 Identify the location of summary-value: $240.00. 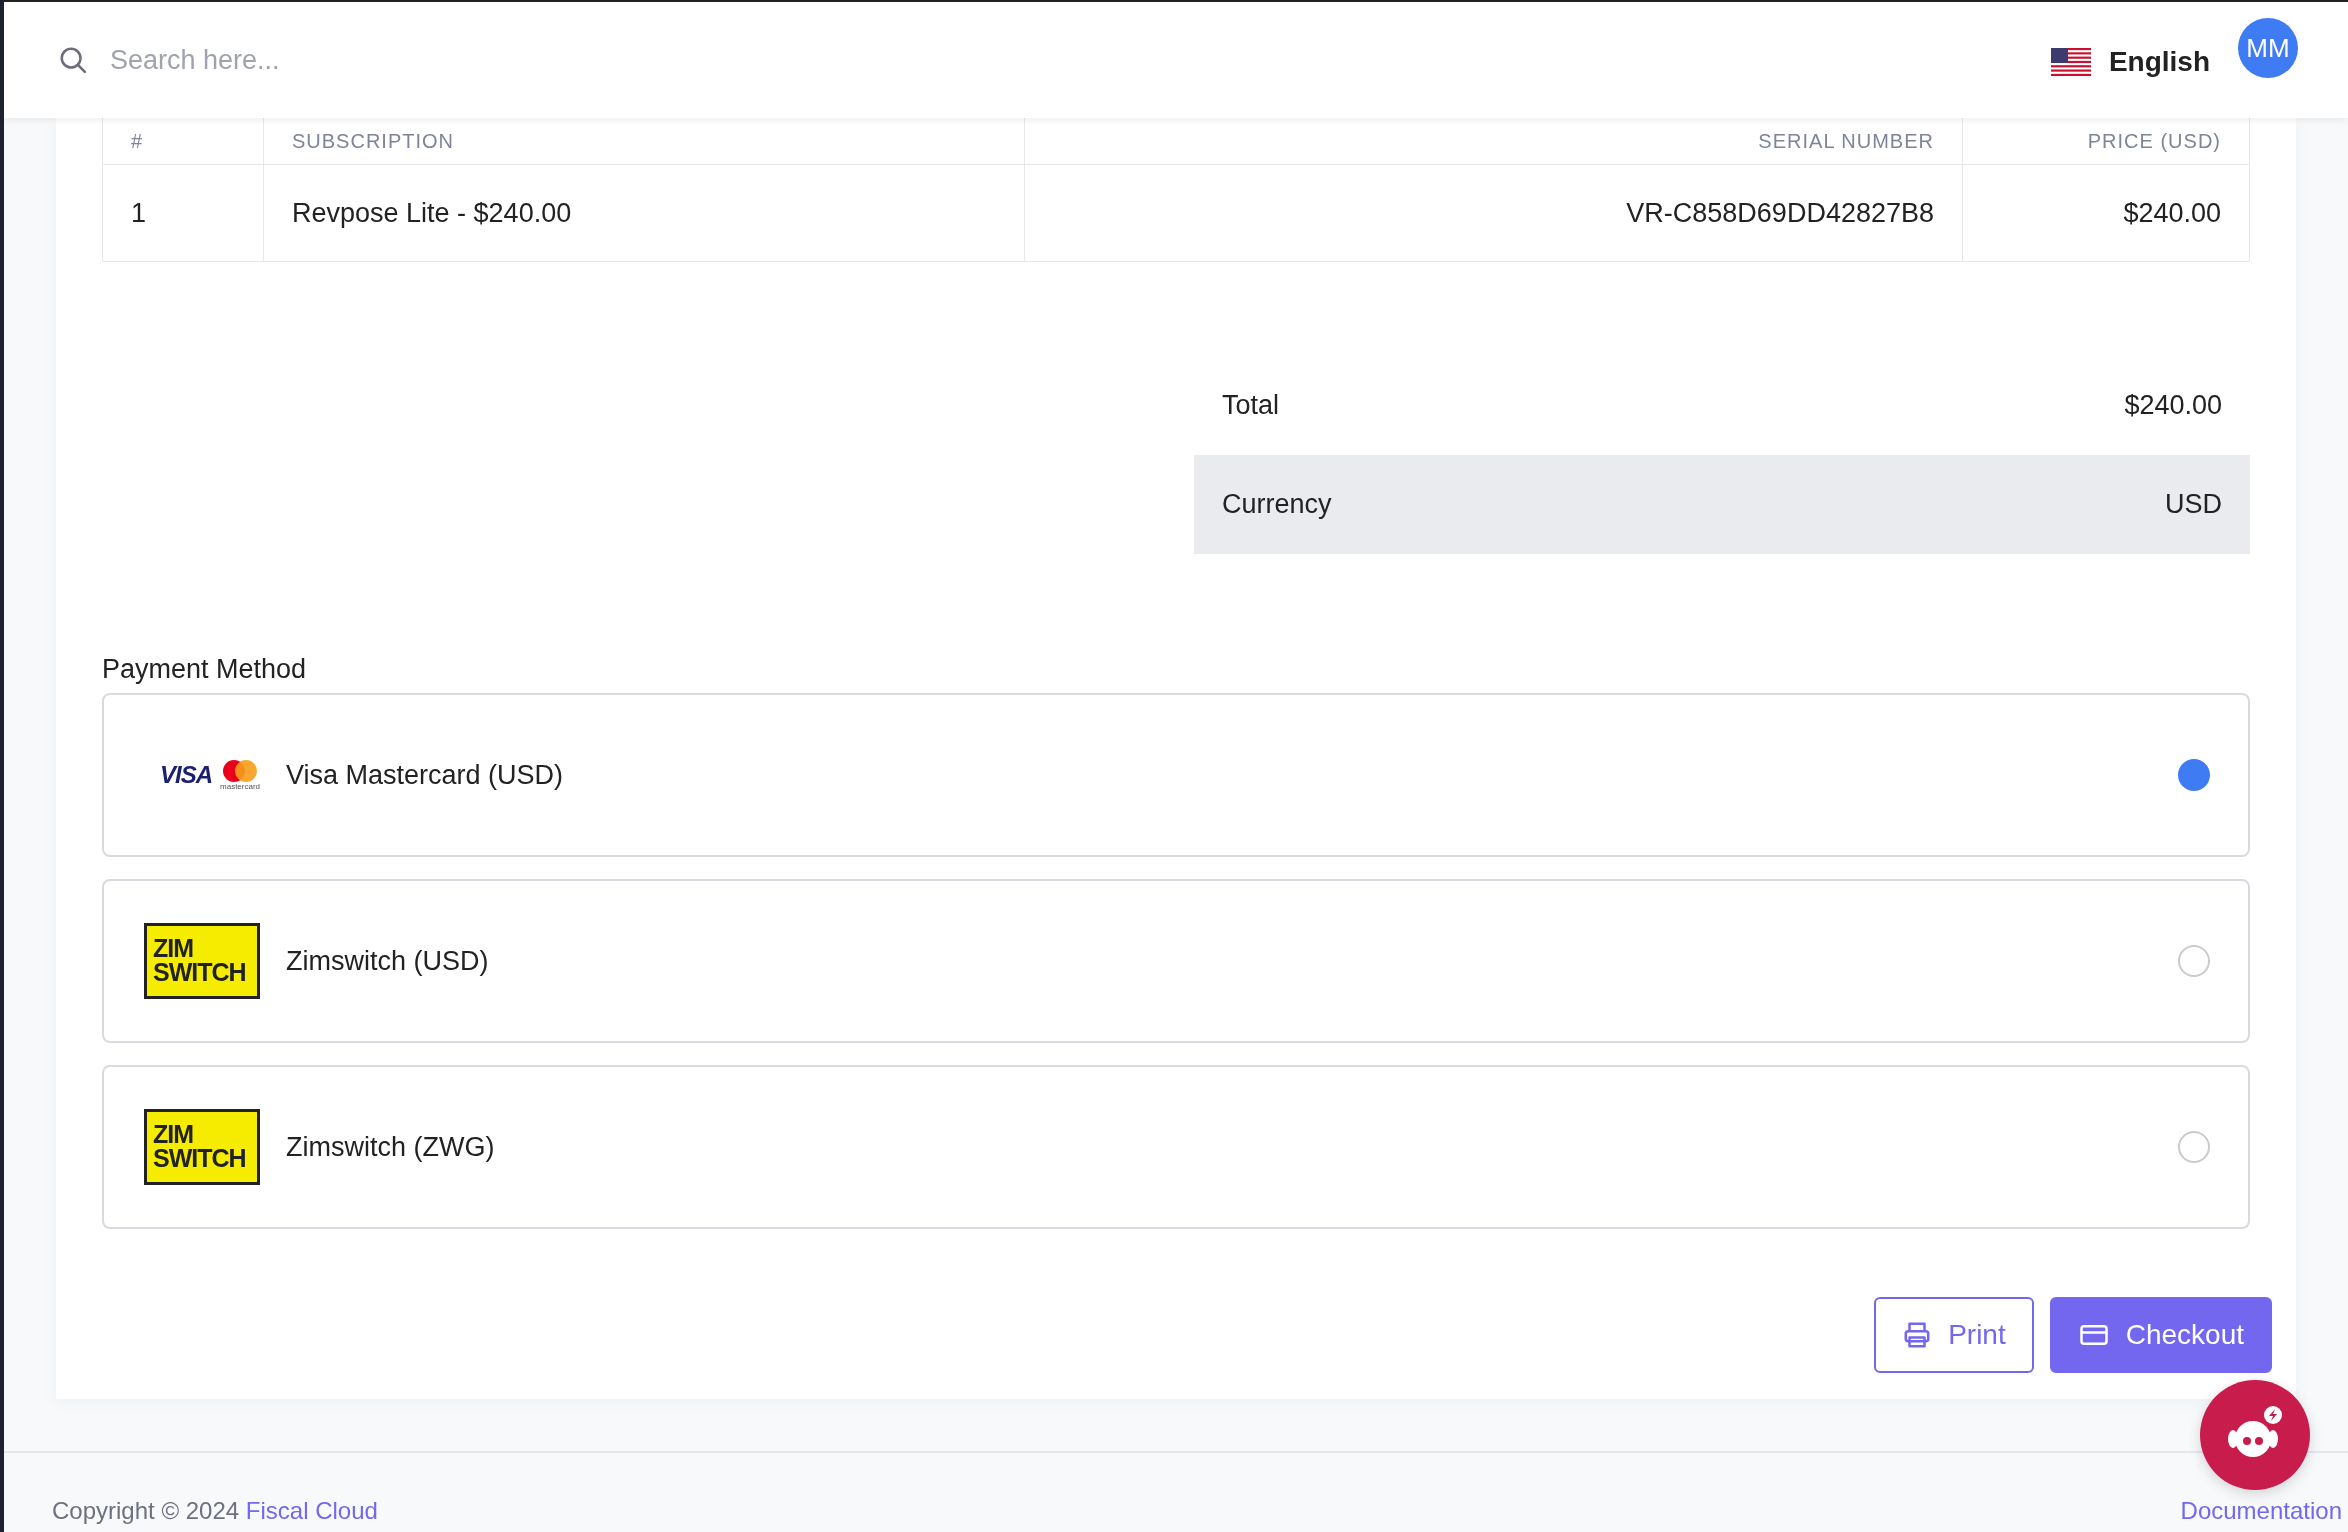
(2173, 405).